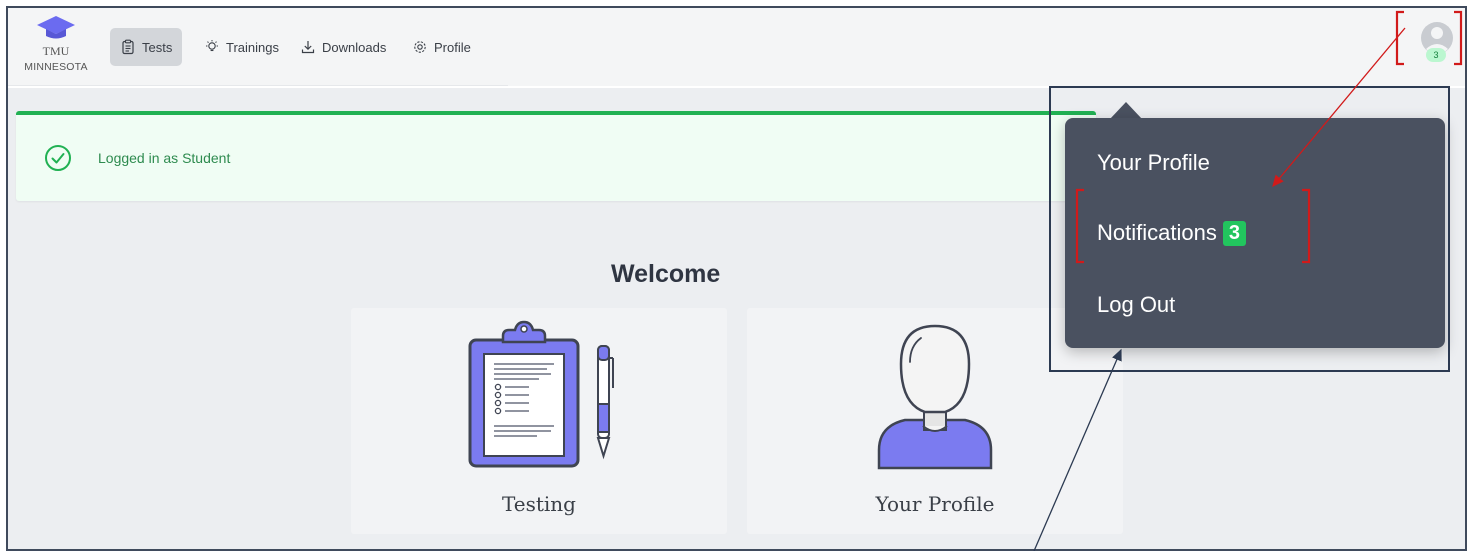  Describe the element at coordinates (1077, 449) in the screenshot. I see `callout-arrow` at that location.